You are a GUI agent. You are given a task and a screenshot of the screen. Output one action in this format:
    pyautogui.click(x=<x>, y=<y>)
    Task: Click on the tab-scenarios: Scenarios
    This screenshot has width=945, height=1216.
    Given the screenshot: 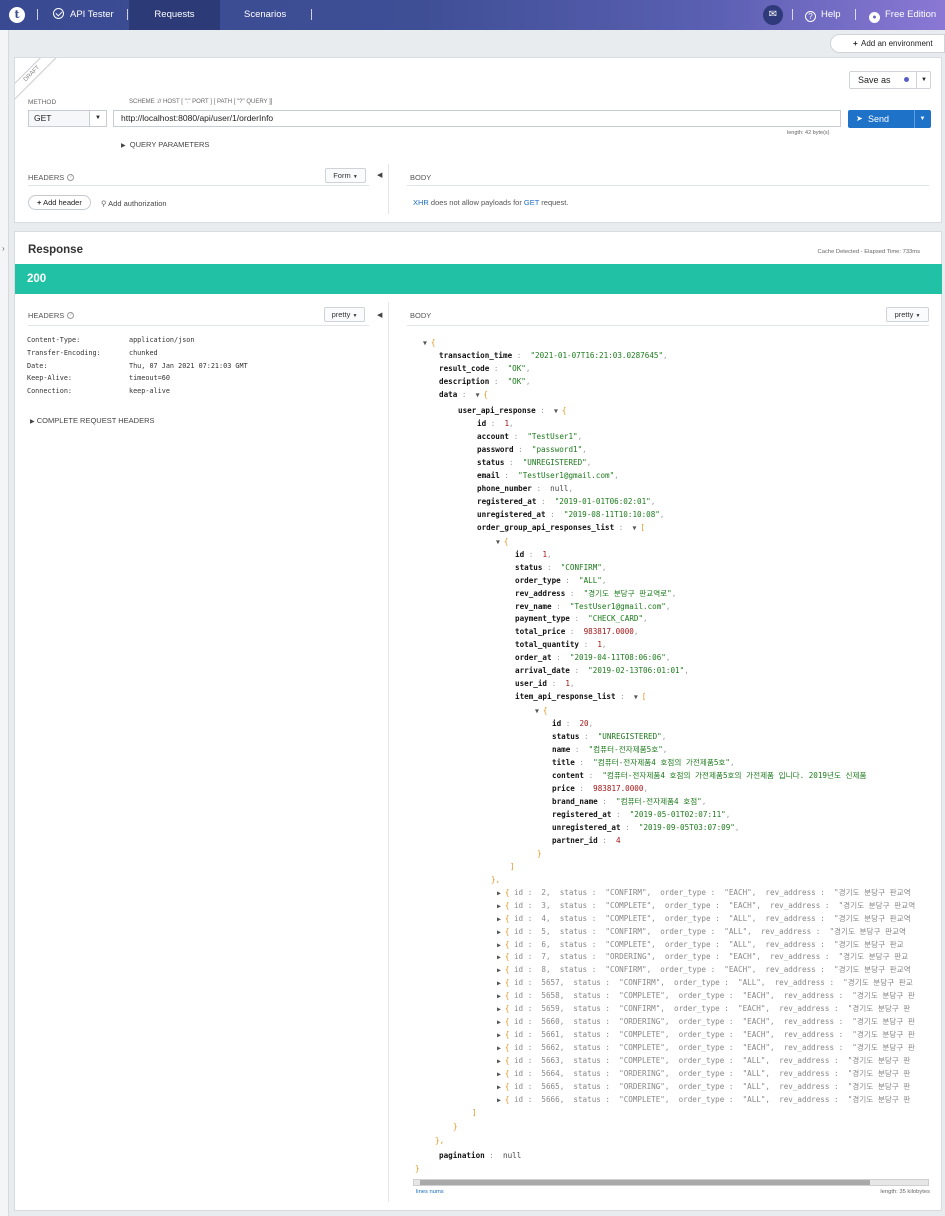 What is the action you would take?
    pyautogui.click(x=265, y=15)
    